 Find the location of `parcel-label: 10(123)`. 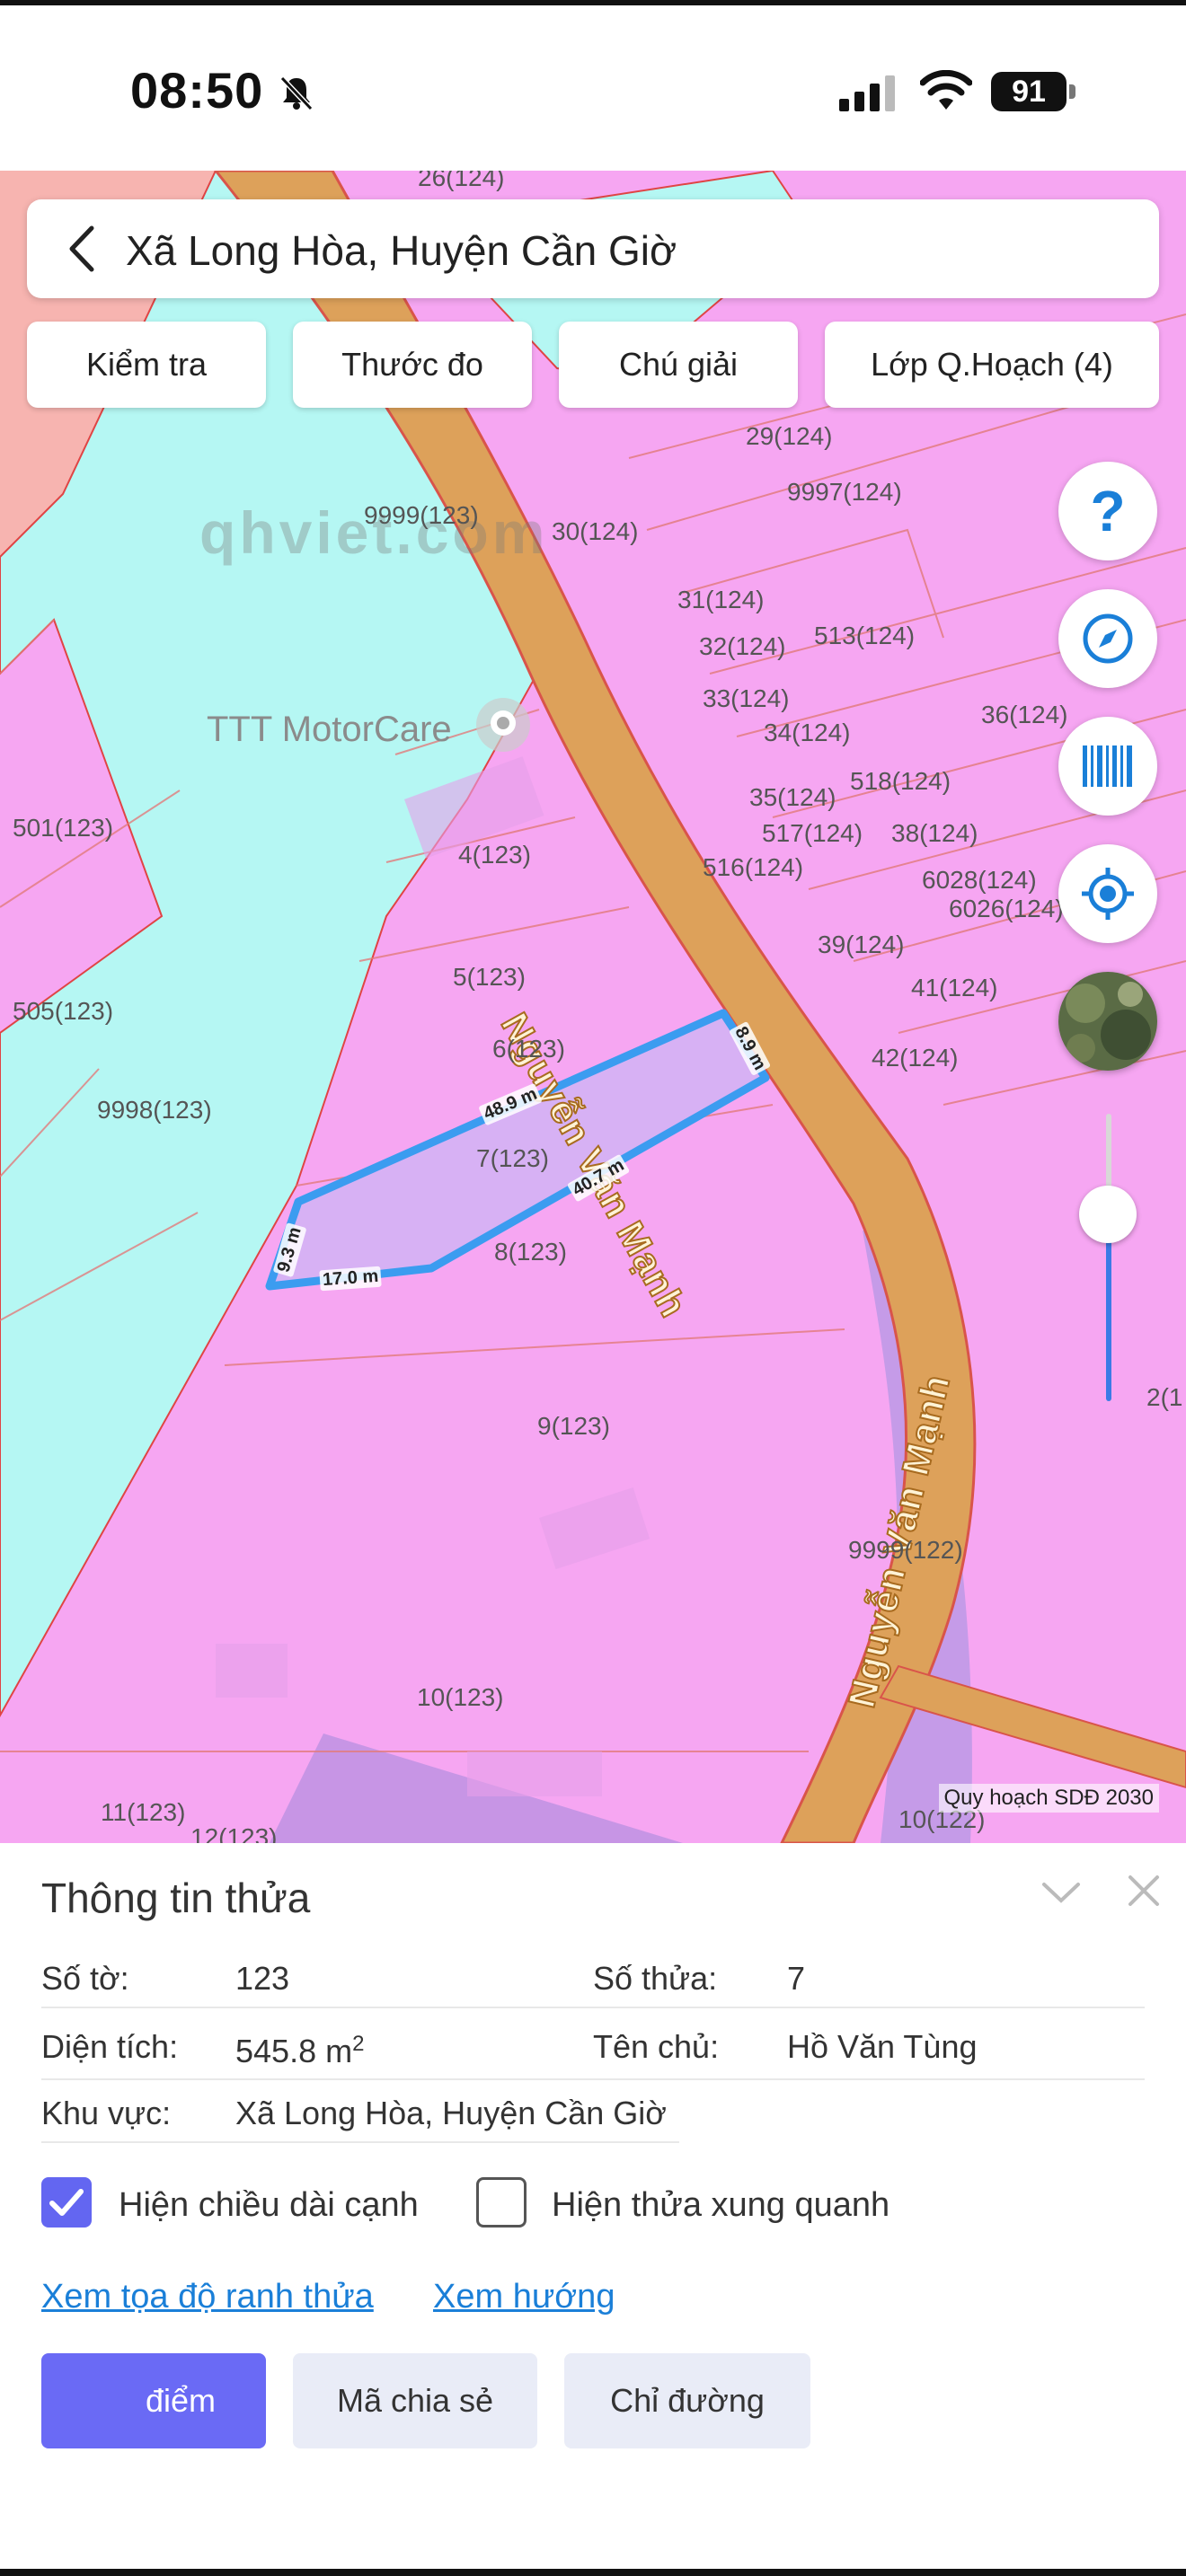

parcel-label: 10(123) is located at coordinates (460, 1697).